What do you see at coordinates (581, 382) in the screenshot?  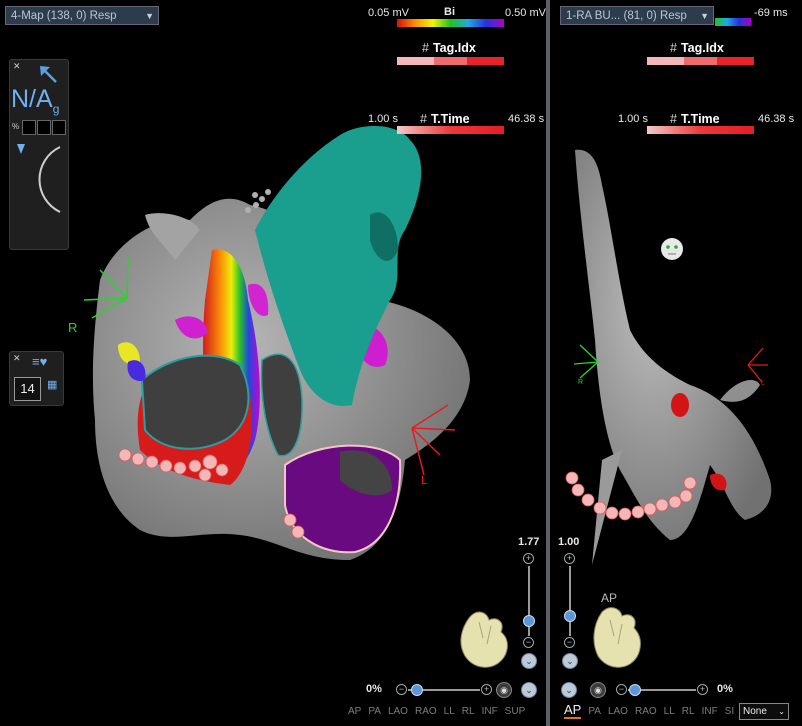 I see `right-right-orientation-label: R` at bounding box center [581, 382].